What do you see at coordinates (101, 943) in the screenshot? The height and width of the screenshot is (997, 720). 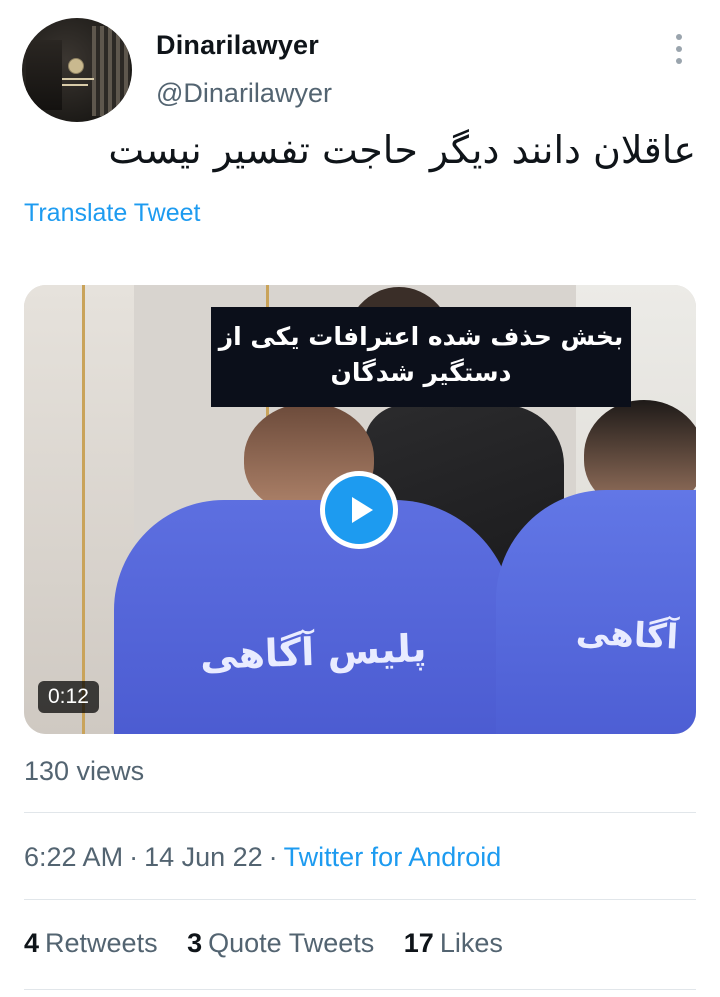 I see `retweets-label: Retweets` at bounding box center [101, 943].